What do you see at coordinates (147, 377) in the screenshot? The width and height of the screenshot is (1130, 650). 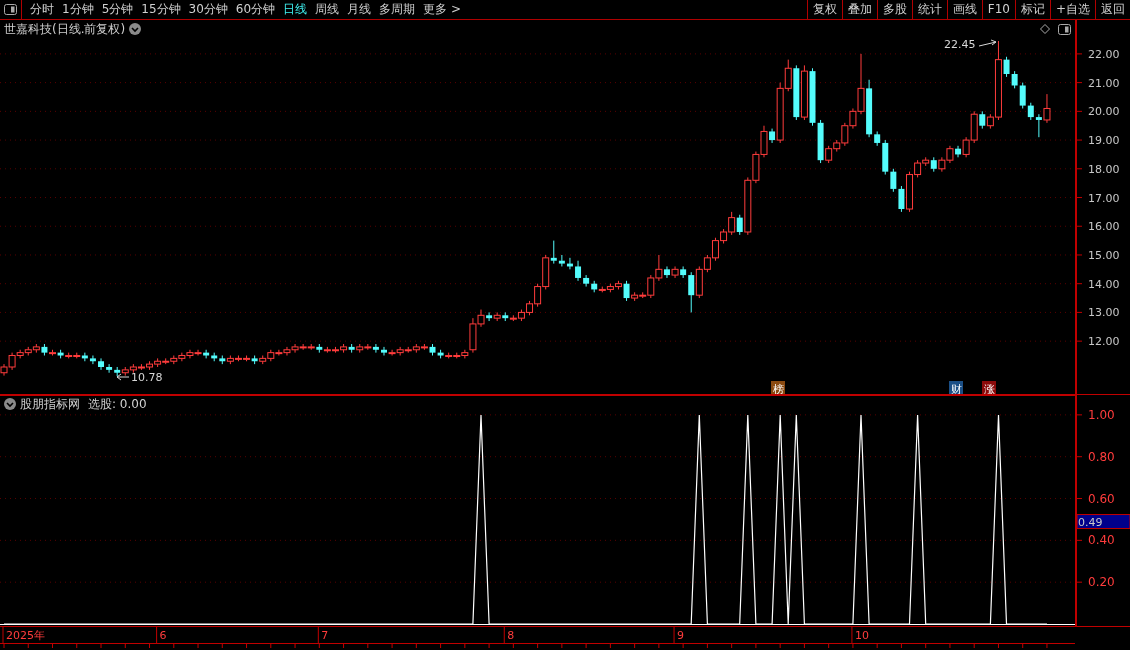 I see `low-price-label: 10.78` at bounding box center [147, 377].